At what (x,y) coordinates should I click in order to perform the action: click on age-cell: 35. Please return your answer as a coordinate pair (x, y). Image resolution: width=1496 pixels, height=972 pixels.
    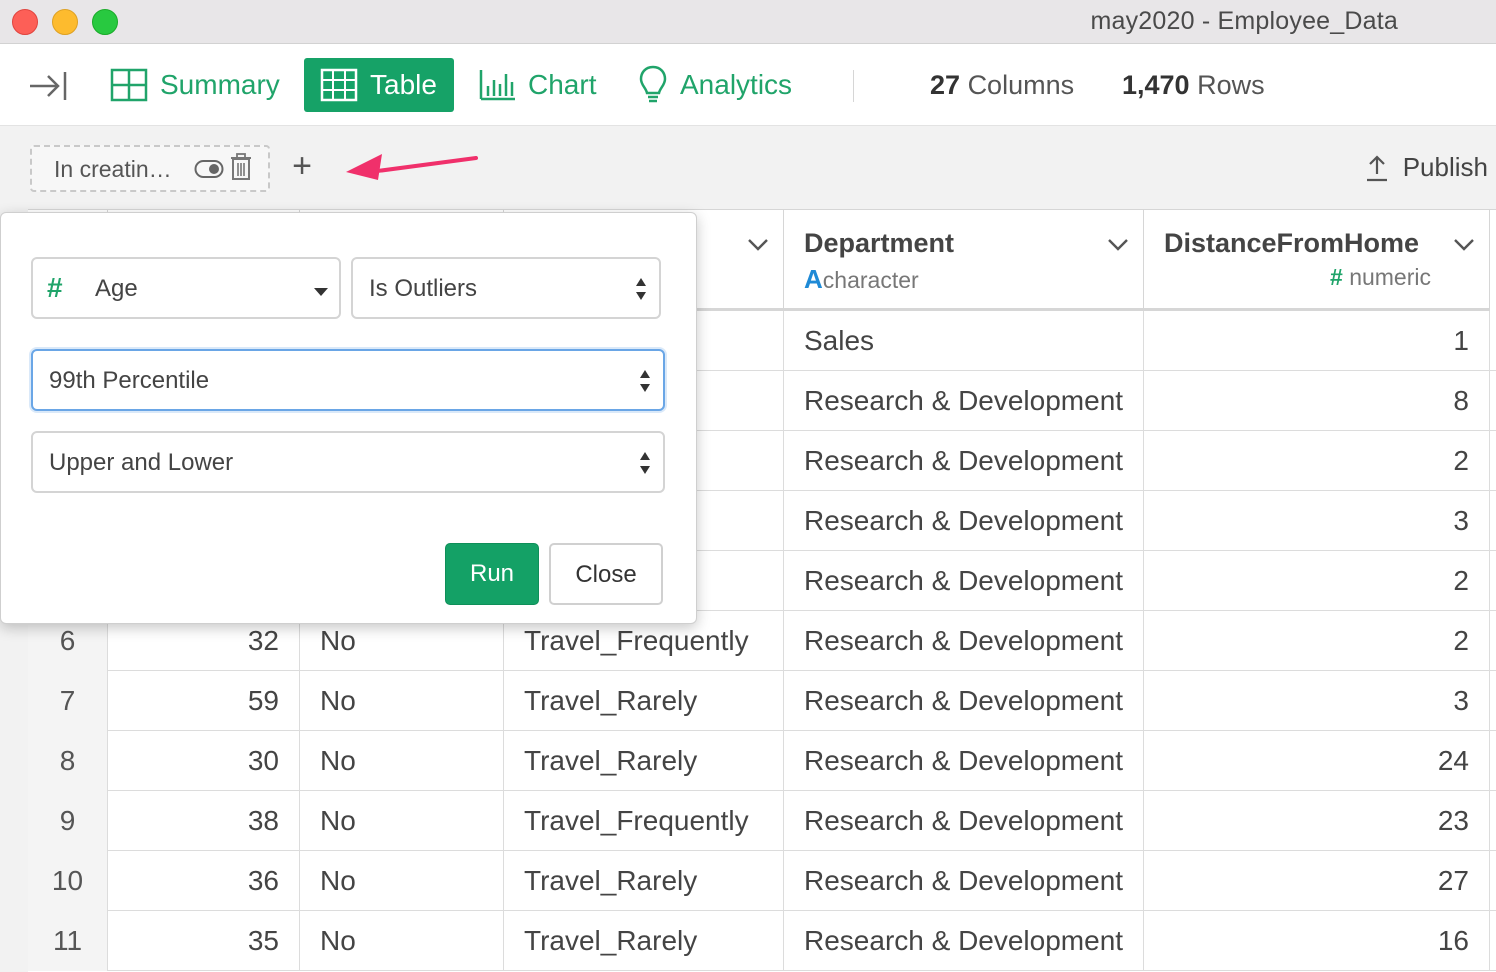
    Looking at the image, I should click on (204, 941).